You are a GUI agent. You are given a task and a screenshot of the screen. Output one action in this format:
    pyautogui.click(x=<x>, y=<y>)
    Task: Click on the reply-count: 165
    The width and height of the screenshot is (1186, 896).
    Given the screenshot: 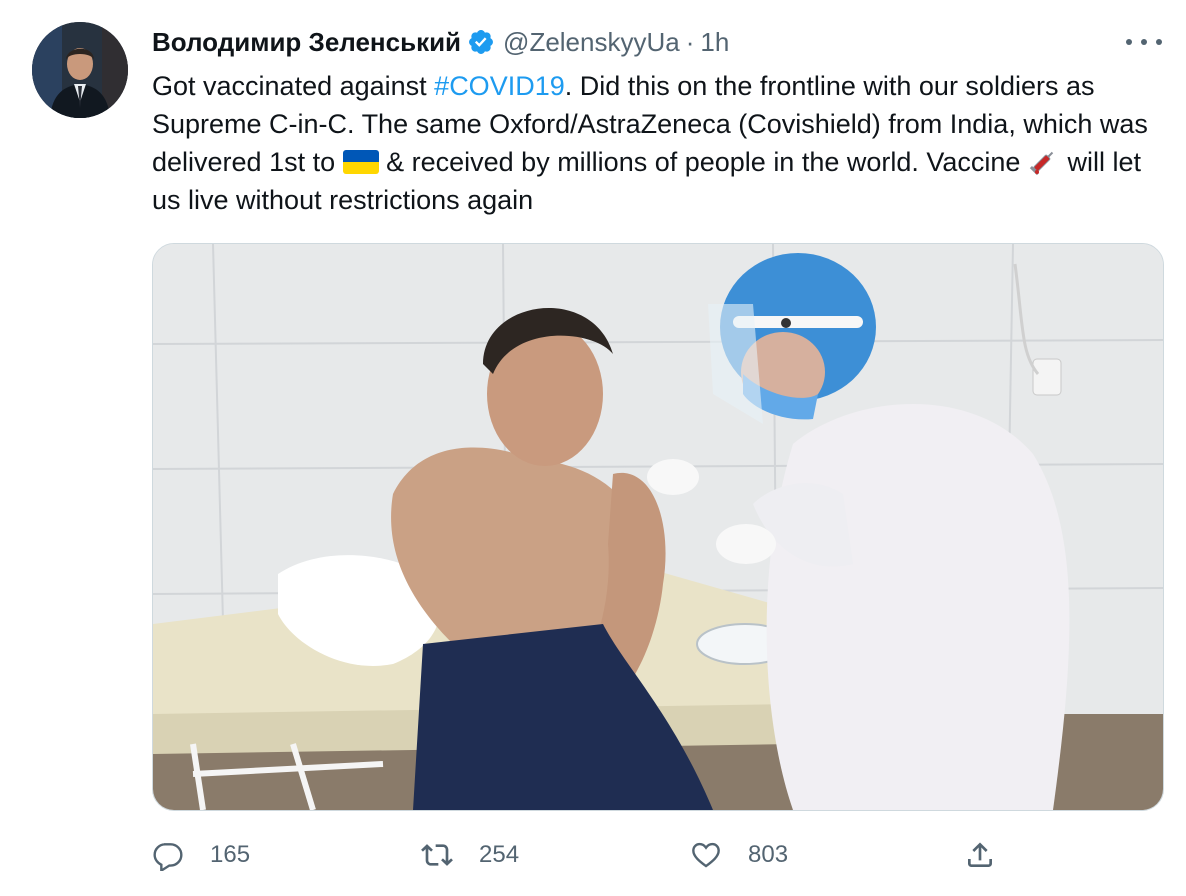 What is the action you would take?
    pyautogui.click(x=230, y=854)
    